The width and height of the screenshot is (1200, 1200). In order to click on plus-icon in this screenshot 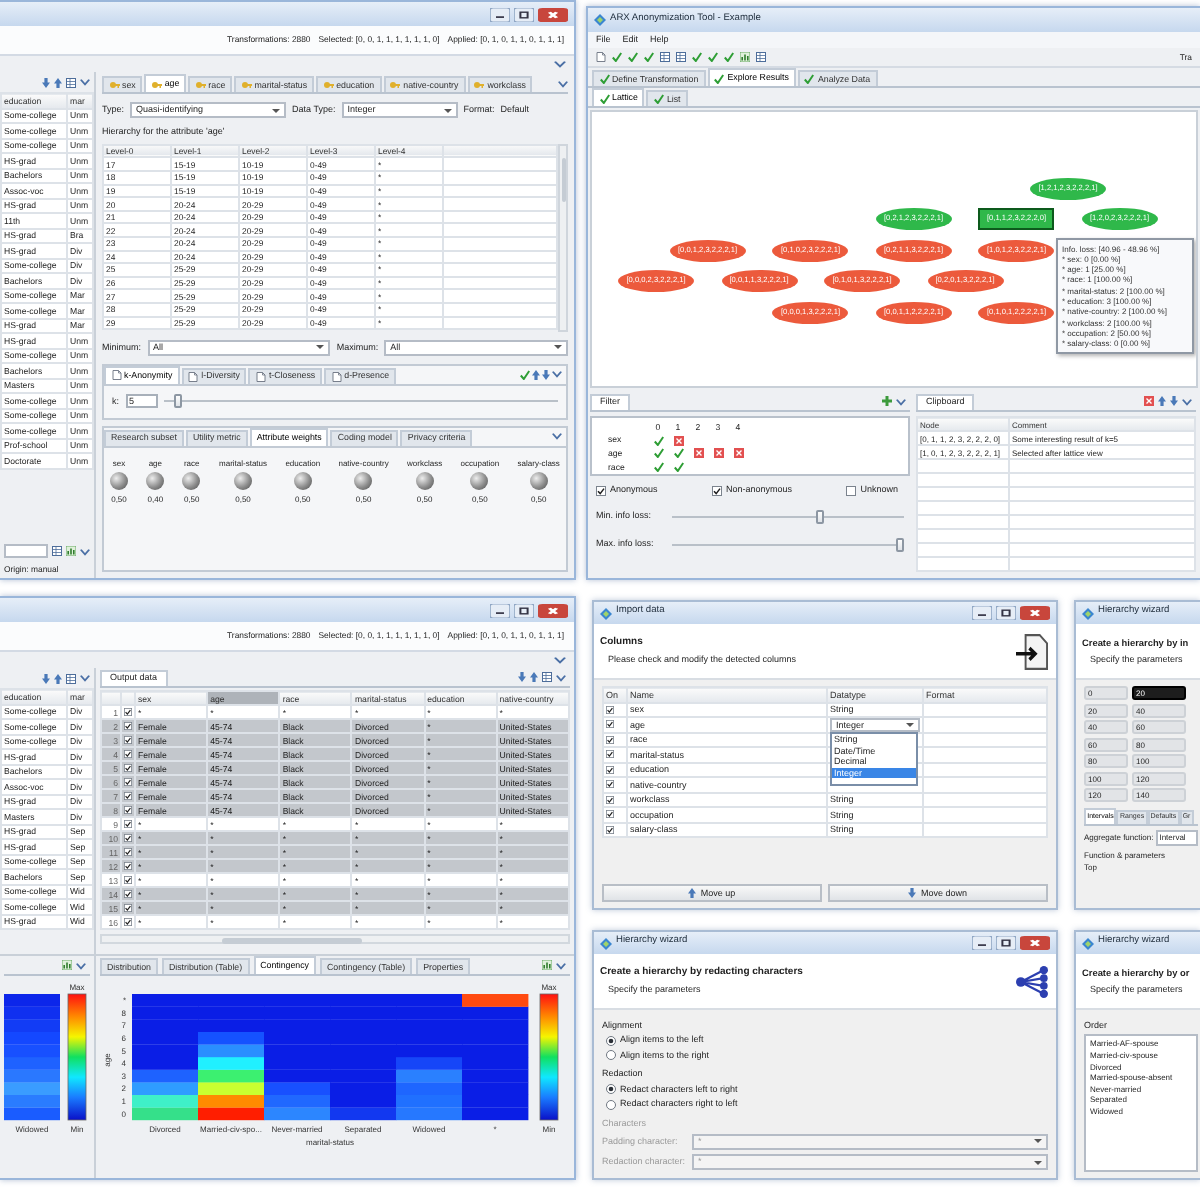, I will do `click(887, 401)`.